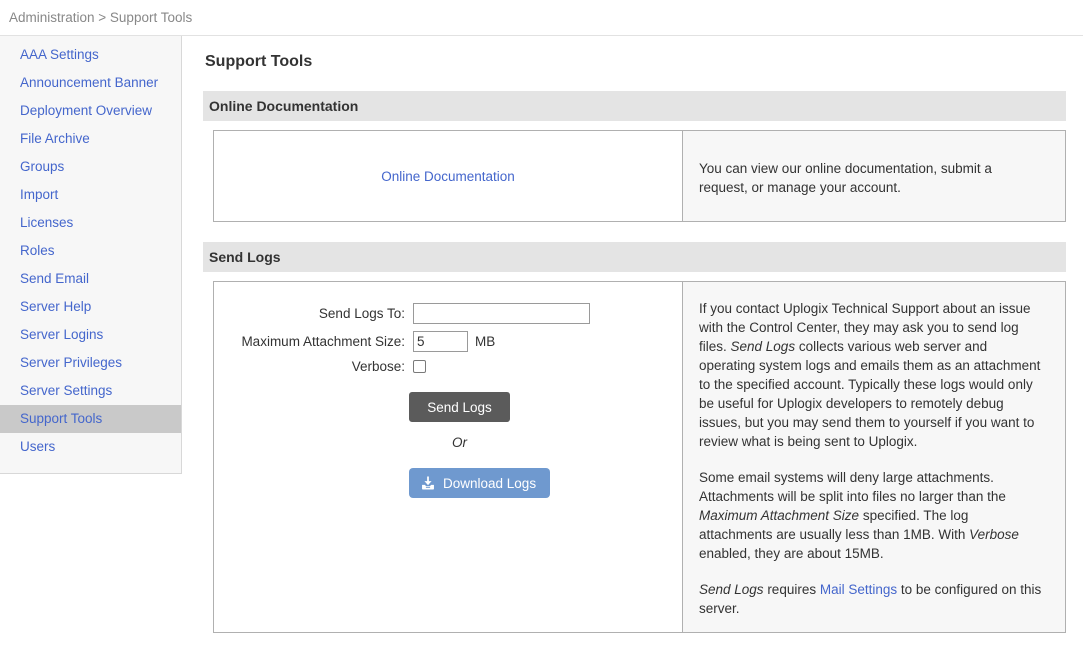  What do you see at coordinates (378, 366) in the screenshot?
I see `verbose-label: Verbose:` at bounding box center [378, 366].